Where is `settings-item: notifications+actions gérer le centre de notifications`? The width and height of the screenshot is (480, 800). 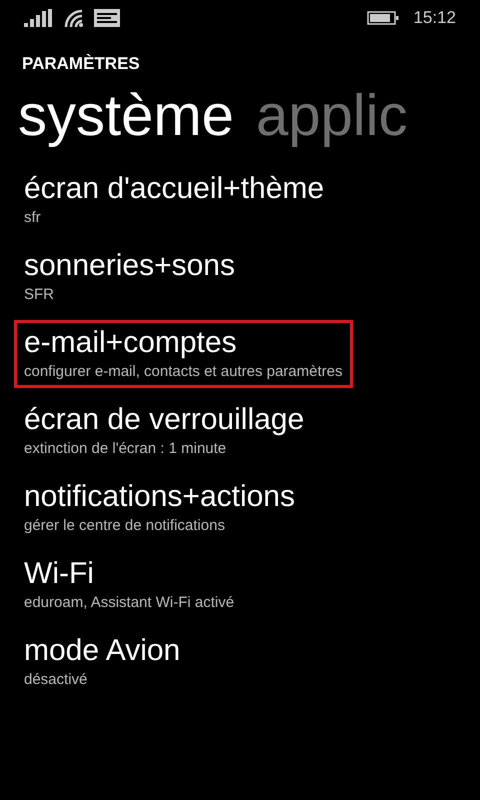 settings-item: notifications+actions gérer le centre de notifications is located at coordinates (160, 508).